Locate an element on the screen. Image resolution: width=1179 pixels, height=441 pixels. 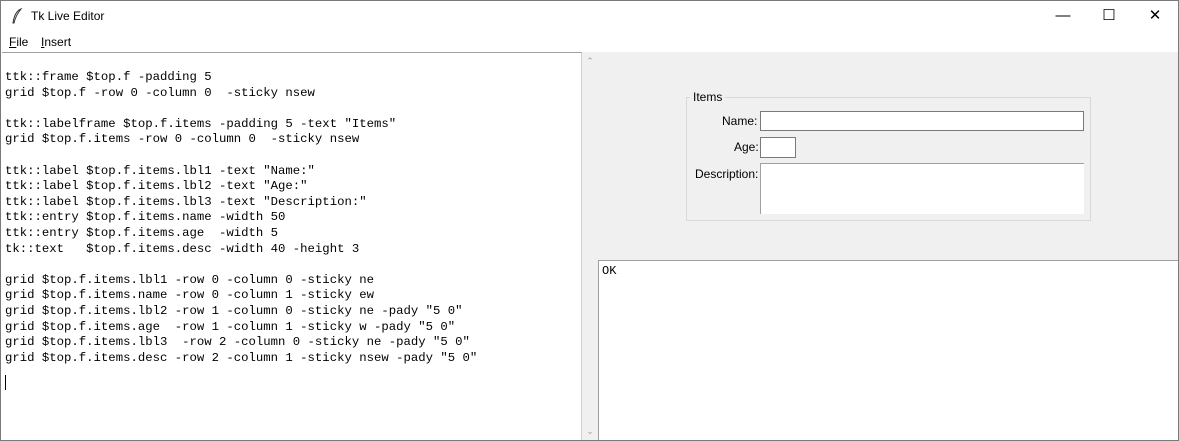
scroll-up-icon: ⌃ is located at coordinates (590, 61).